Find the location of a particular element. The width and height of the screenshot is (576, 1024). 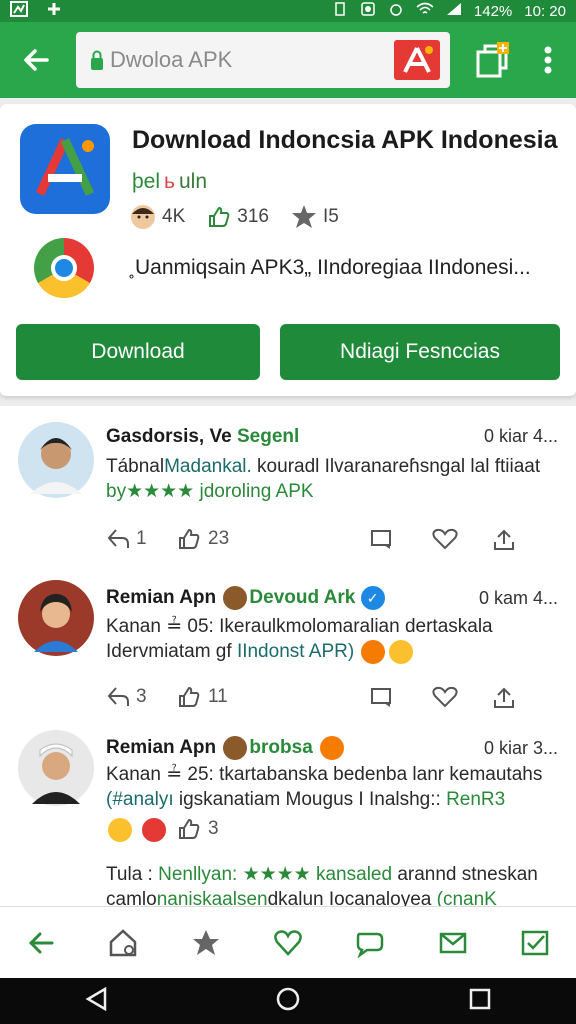

like-count: 11 is located at coordinates (218, 696).